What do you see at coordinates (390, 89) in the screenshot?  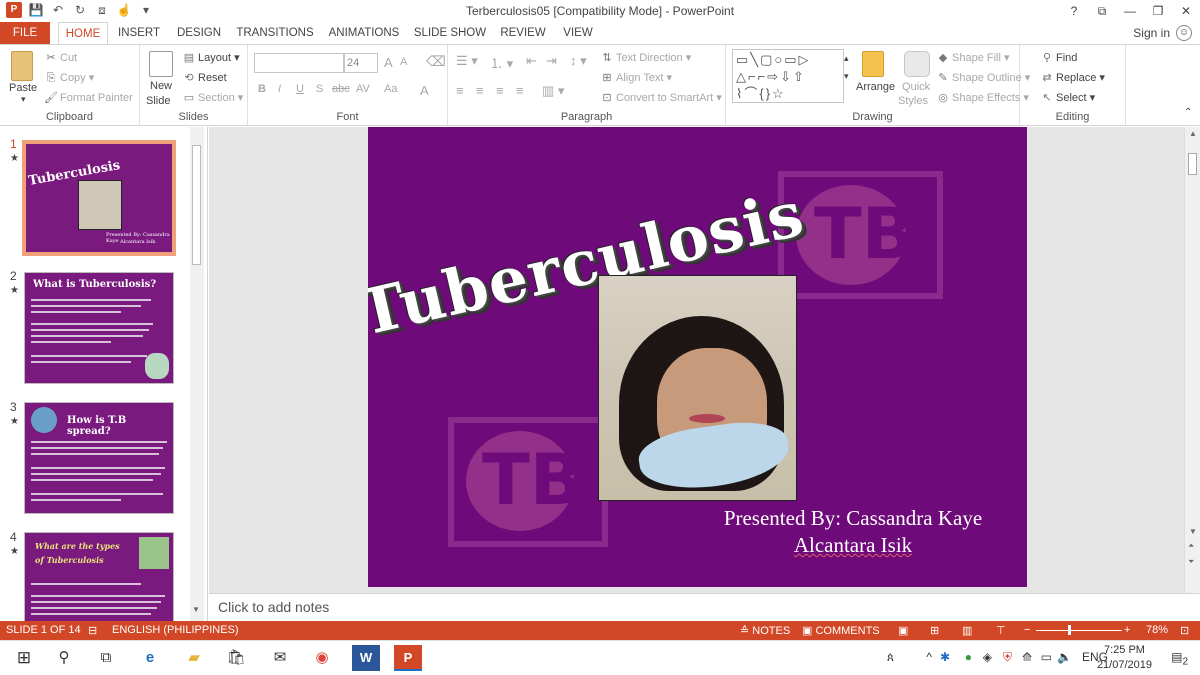 I see `change-case-button: Aa` at bounding box center [390, 89].